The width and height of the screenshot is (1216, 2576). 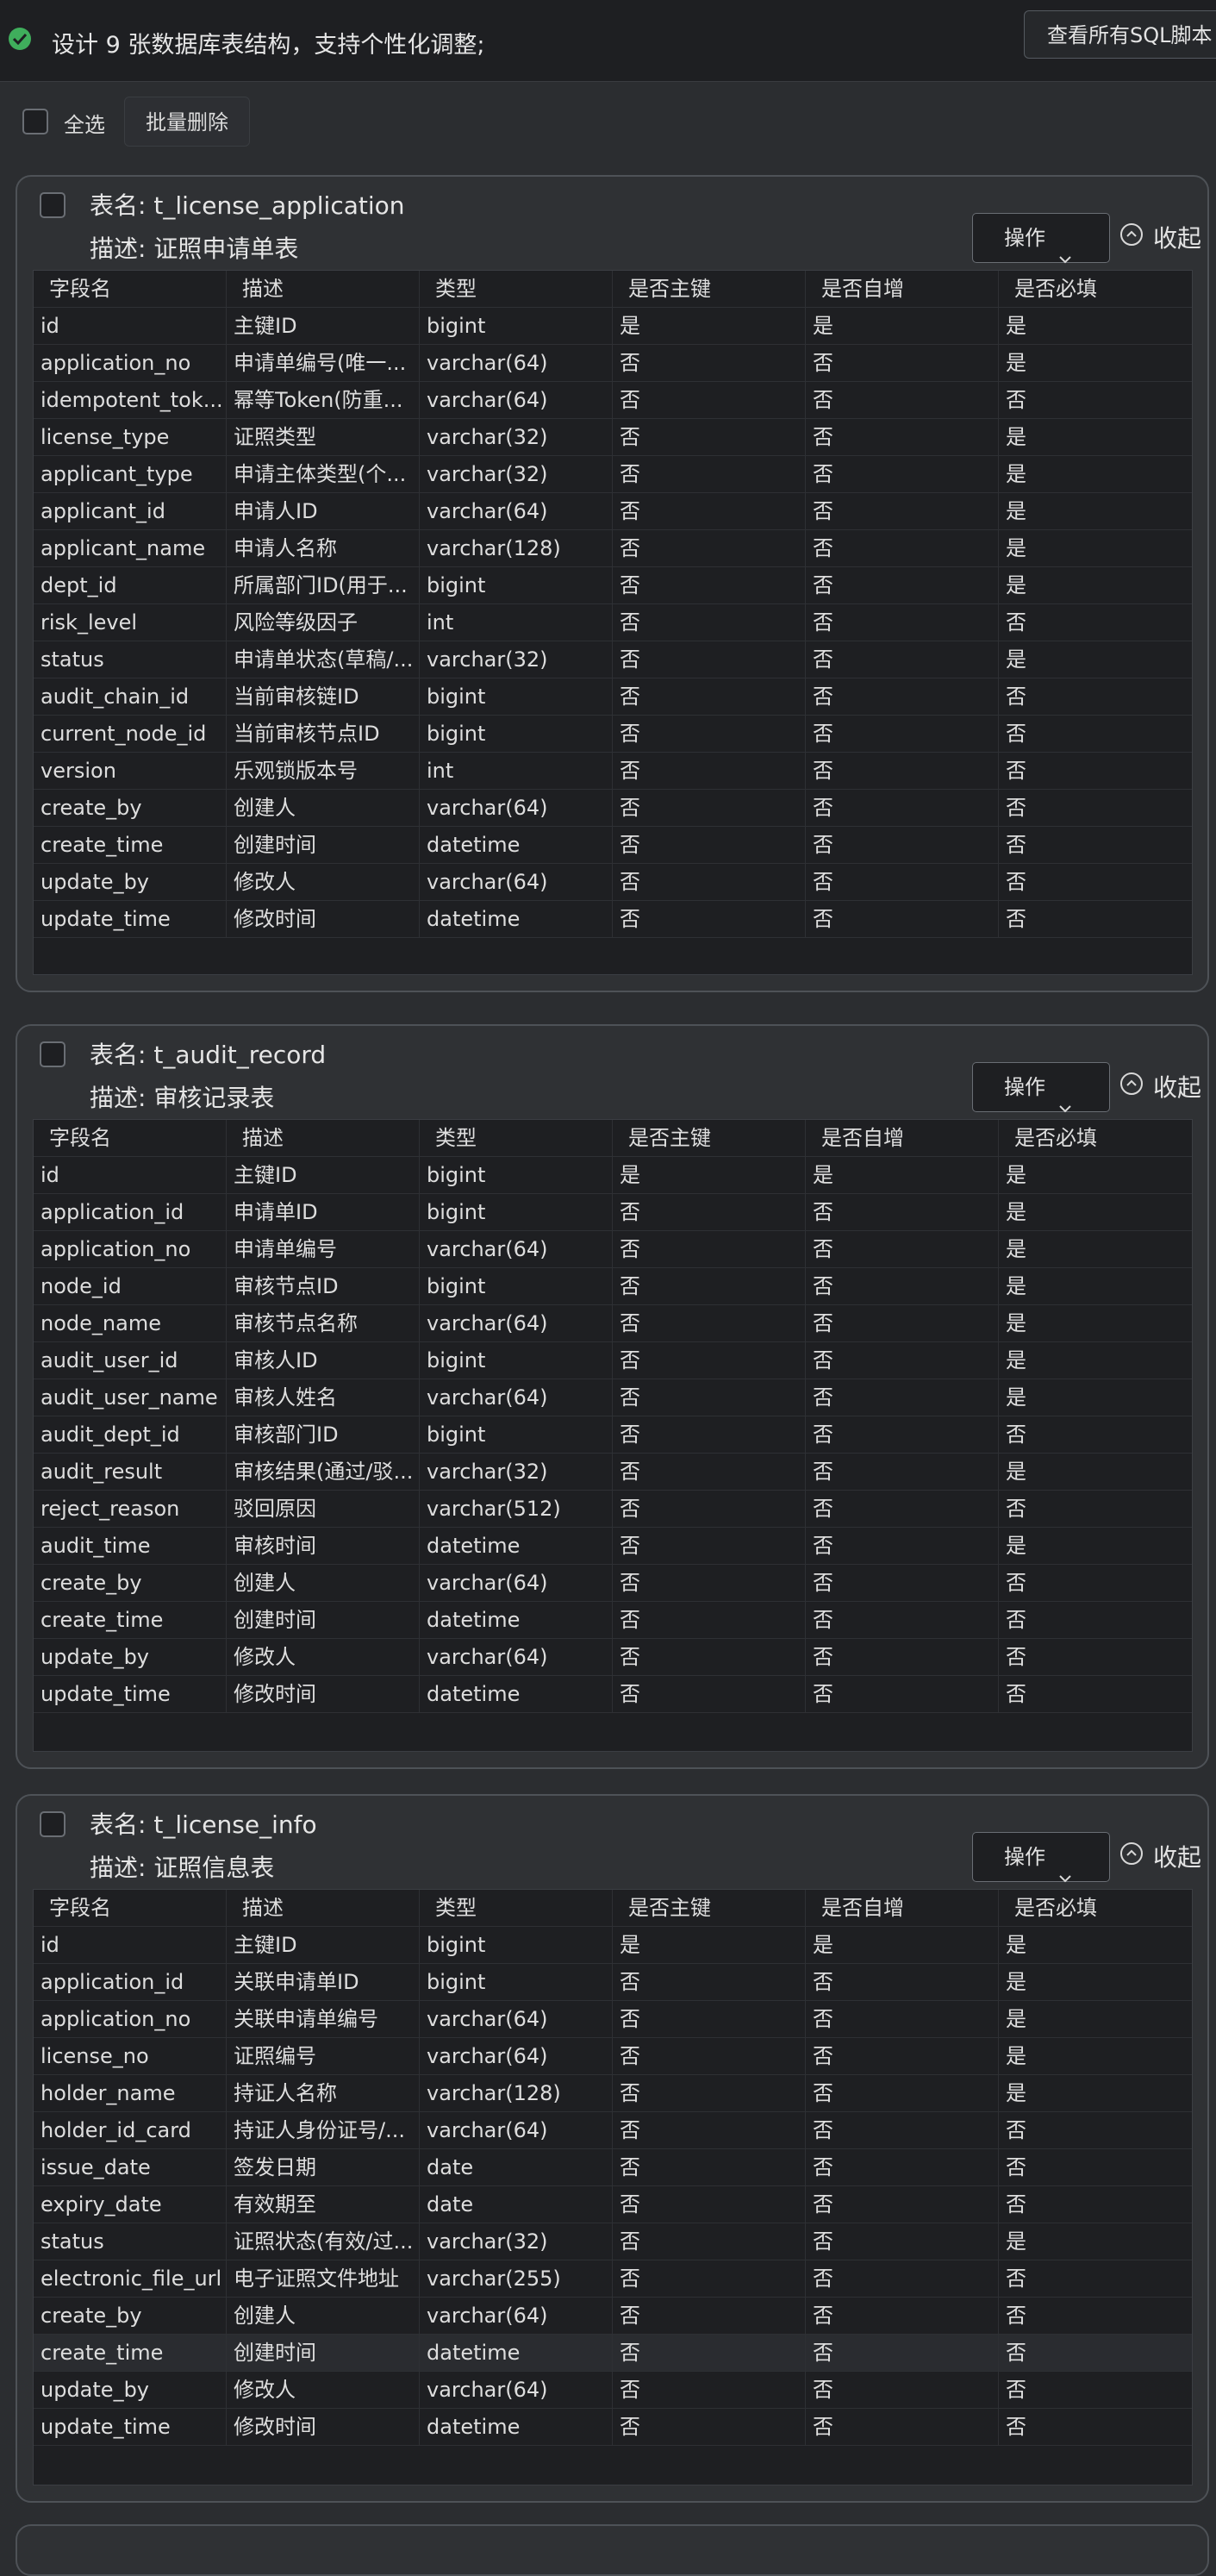 What do you see at coordinates (182, 1098) in the screenshot?
I see `table-description: 描述: 审核记录表` at bounding box center [182, 1098].